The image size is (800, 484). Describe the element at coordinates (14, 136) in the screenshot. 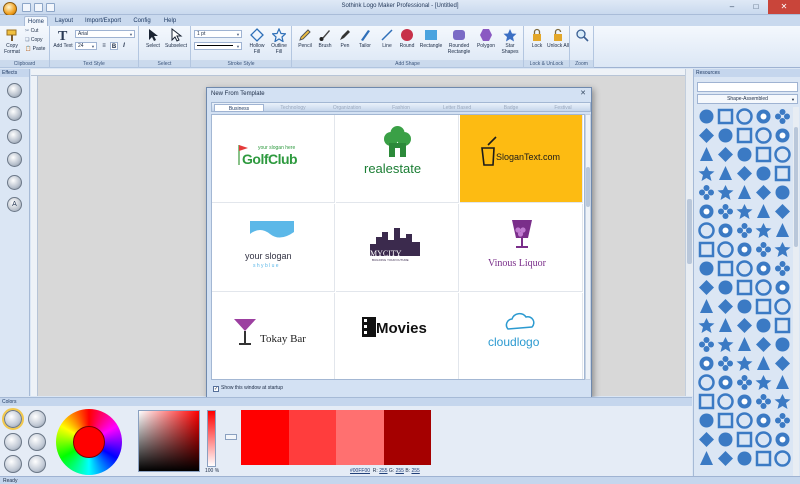

I see `effect-glow-button` at that location.